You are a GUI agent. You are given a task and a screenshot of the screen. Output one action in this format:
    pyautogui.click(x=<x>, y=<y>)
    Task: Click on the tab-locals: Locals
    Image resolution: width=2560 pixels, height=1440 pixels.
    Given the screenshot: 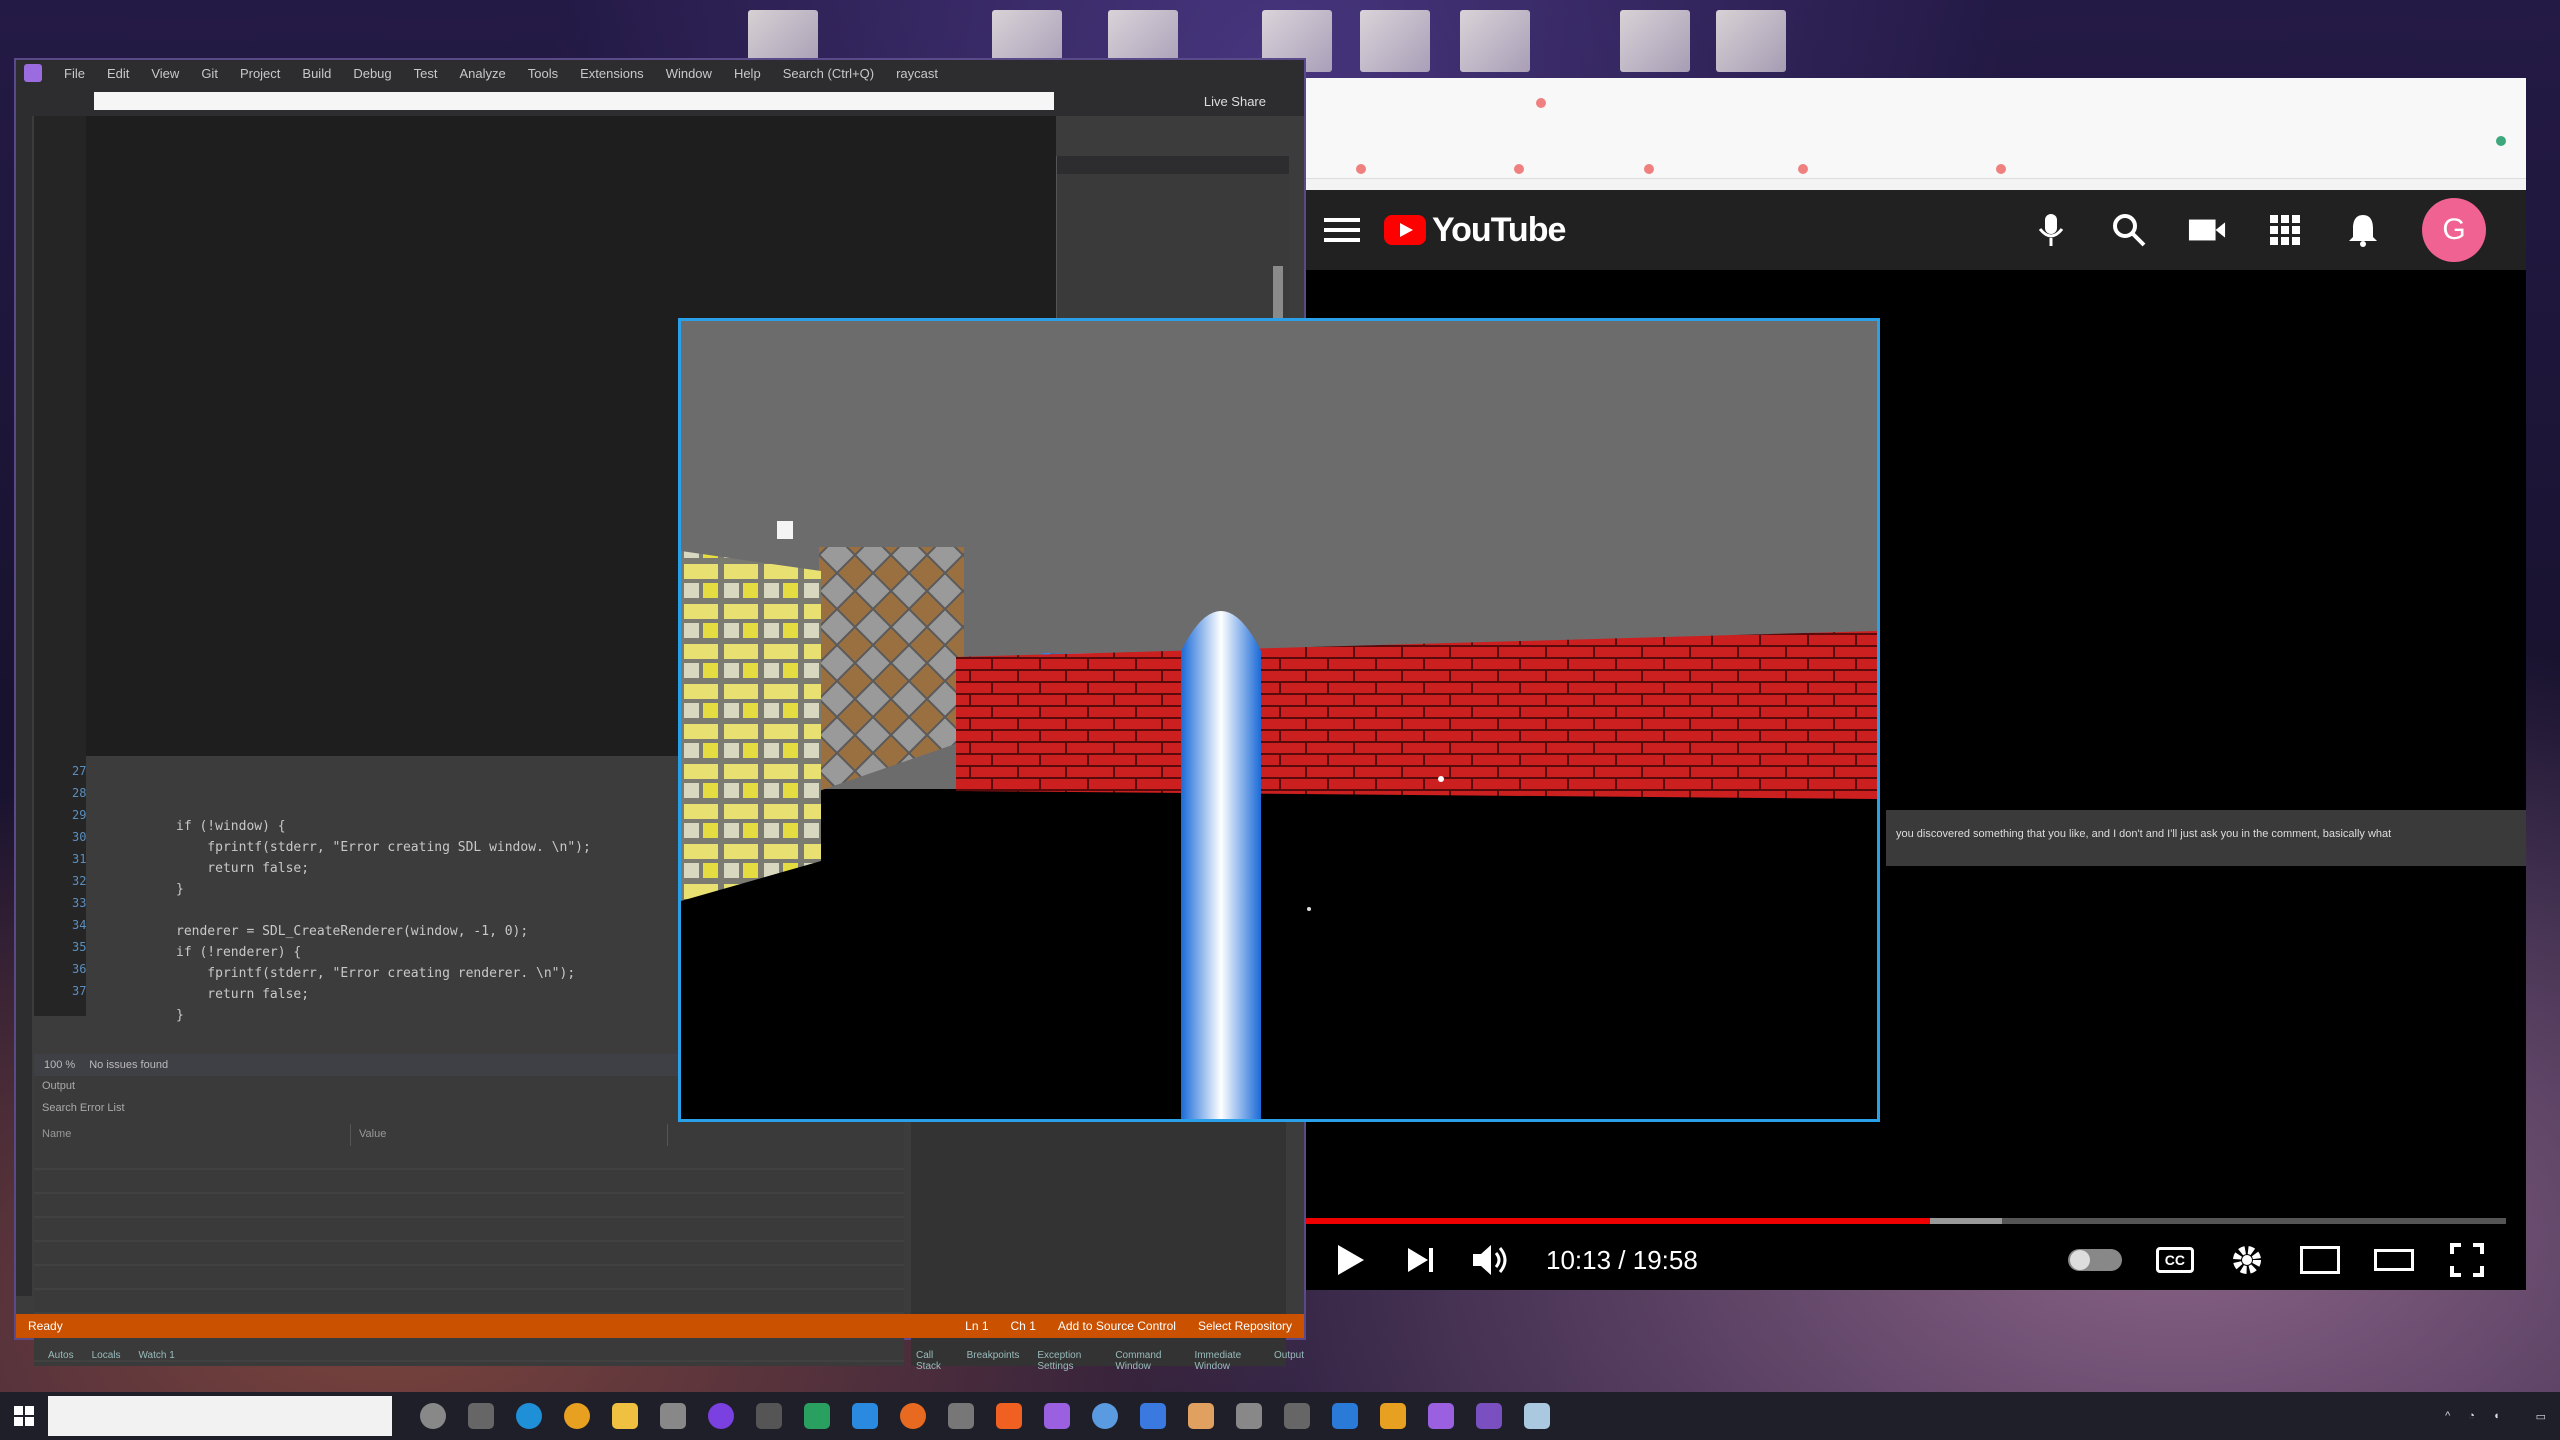 What is the action you would take?
    pyautogui.click(x=106, y=1359)
    